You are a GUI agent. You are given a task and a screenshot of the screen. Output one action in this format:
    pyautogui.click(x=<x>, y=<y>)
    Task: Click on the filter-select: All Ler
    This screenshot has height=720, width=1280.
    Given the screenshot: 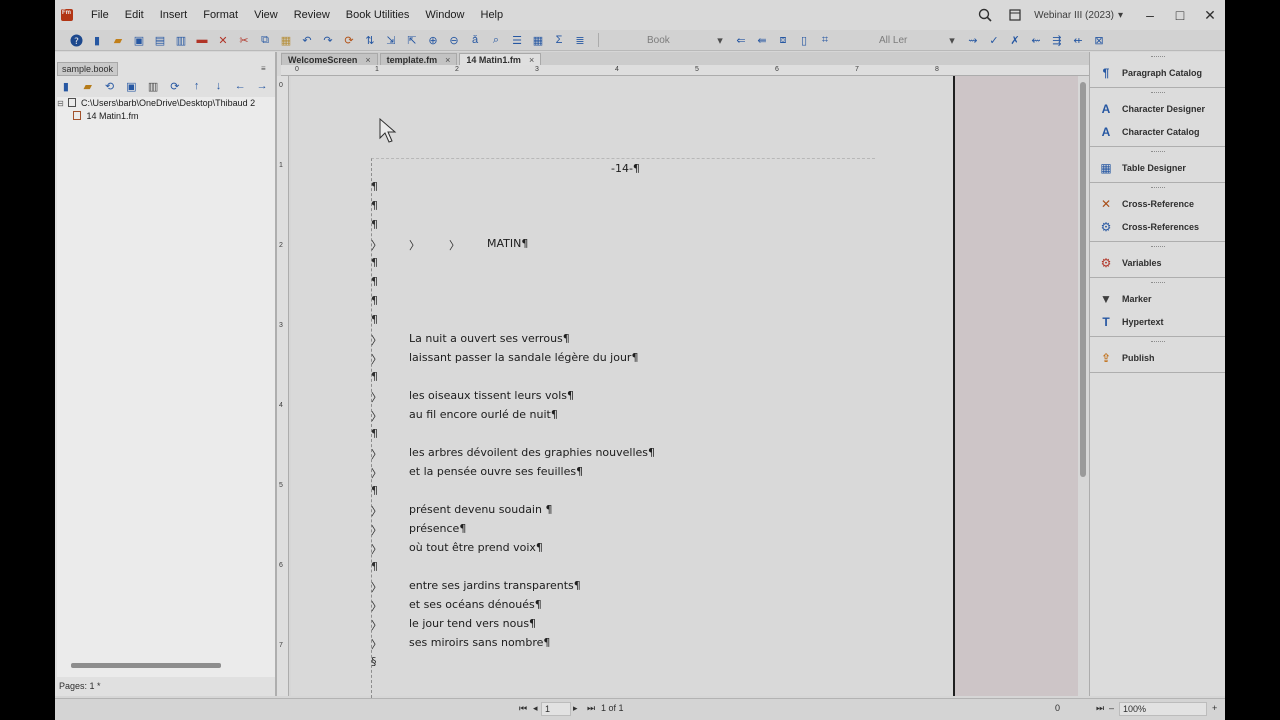 What is the action you would take?
    pyautogui.click(x=907, y=40)
    